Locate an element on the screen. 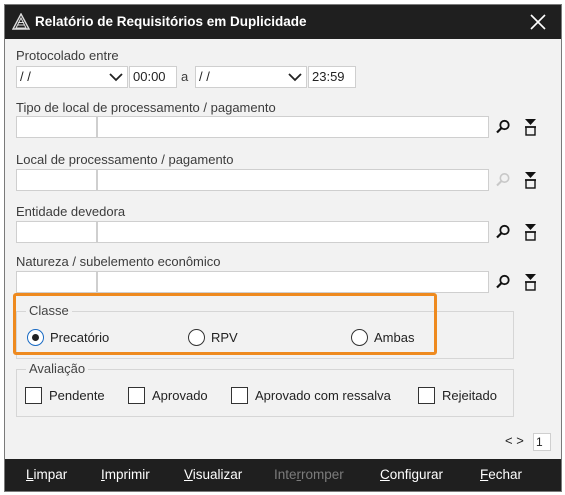 The image size is (565, 495). interromper-label-start: Inte is located at coordinates (285, 474).